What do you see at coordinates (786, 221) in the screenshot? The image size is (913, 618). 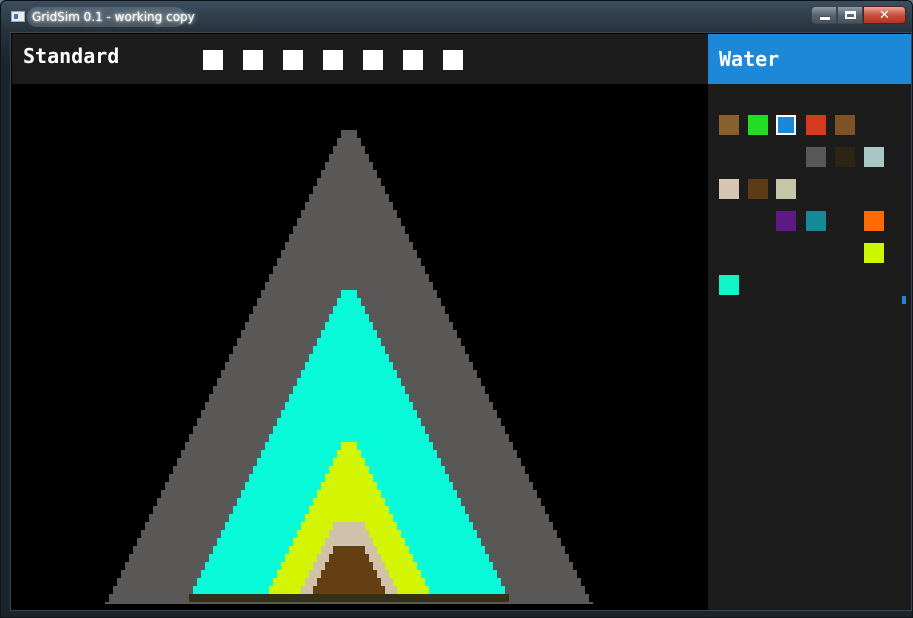 I see `swatch-purple` at bounding box center [786, 221].